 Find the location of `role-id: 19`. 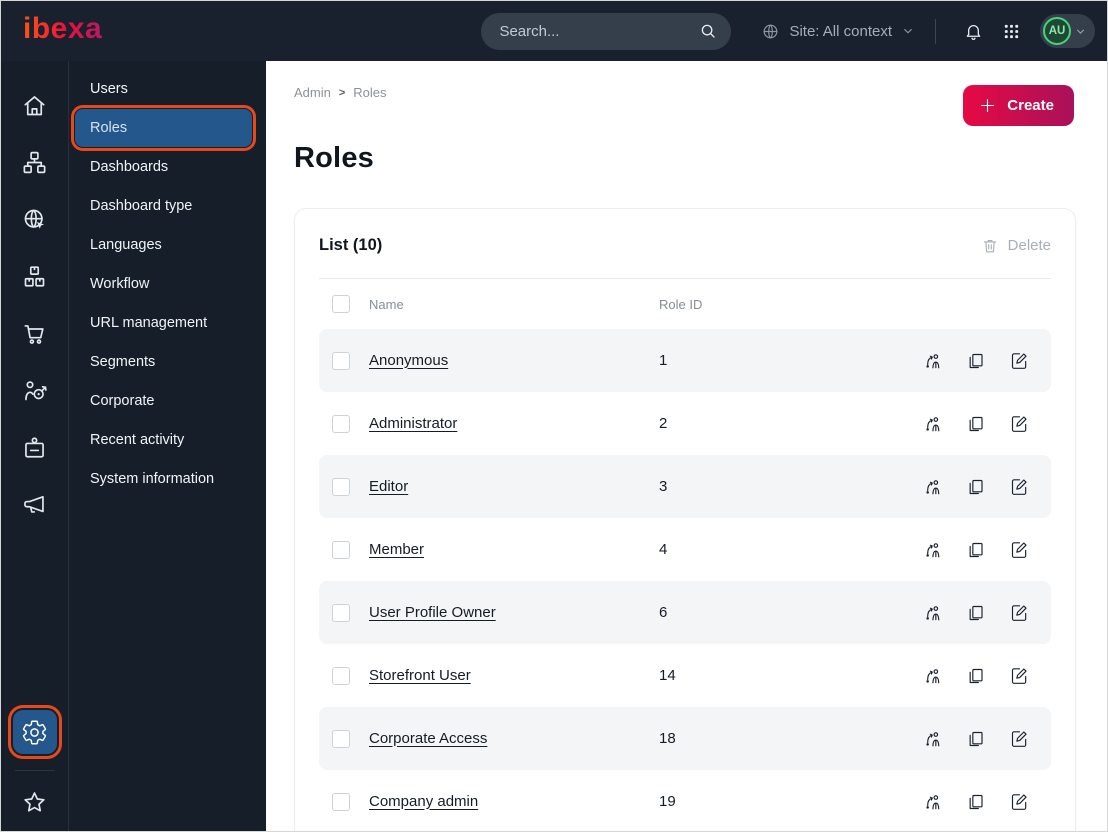

role-id: 19 is located at coordinates (667, 801).